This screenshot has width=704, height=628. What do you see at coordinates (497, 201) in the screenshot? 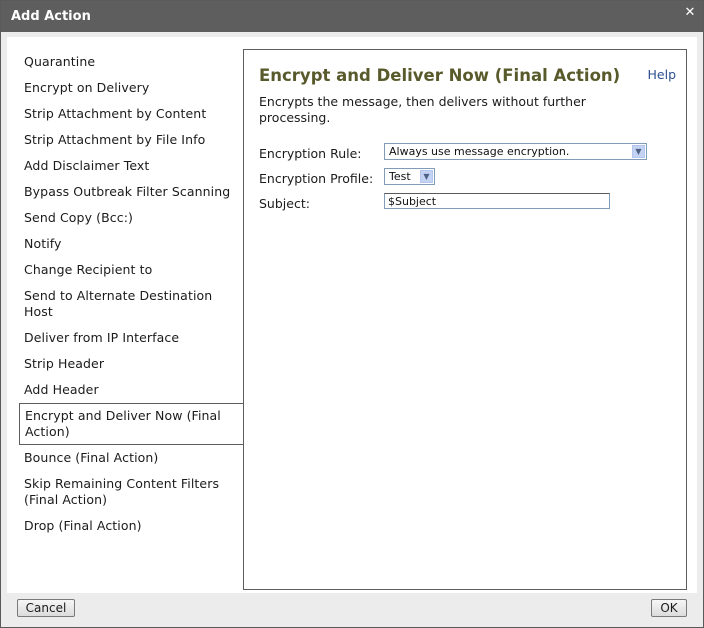
I see `subject-input: $Subject` at bounding box center [497, 201].